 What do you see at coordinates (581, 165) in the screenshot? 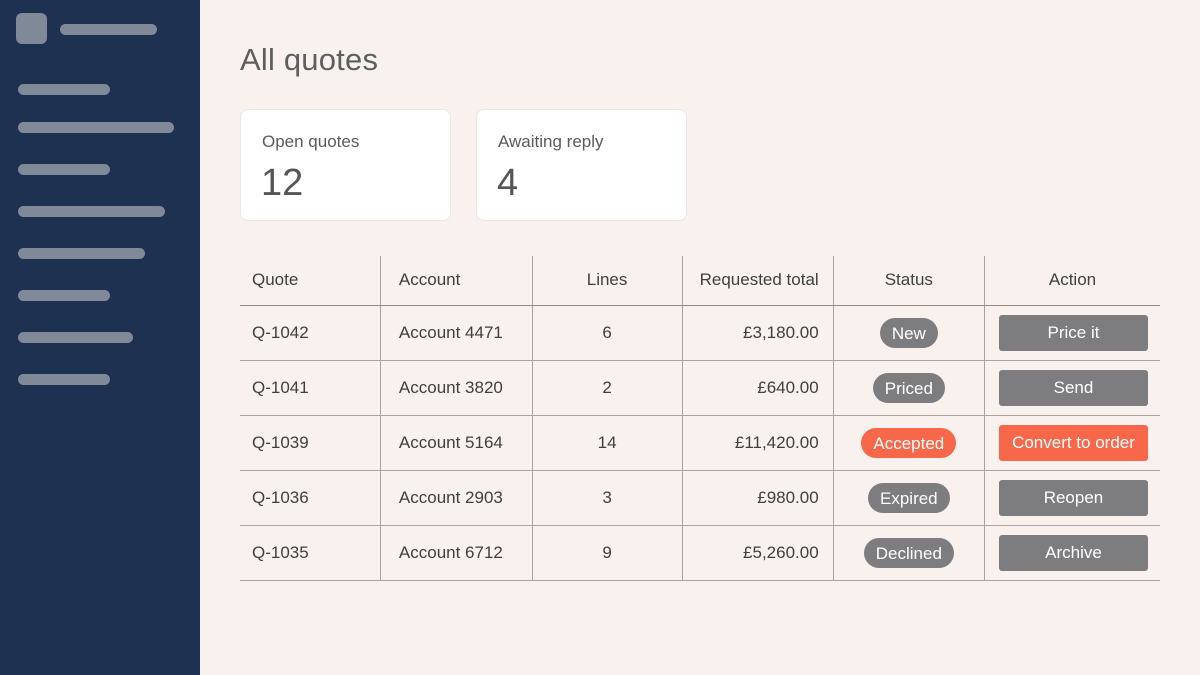
I see `stat-card-awaiting-reply: Awaiting reply 4` at bounding box center [581, 165].